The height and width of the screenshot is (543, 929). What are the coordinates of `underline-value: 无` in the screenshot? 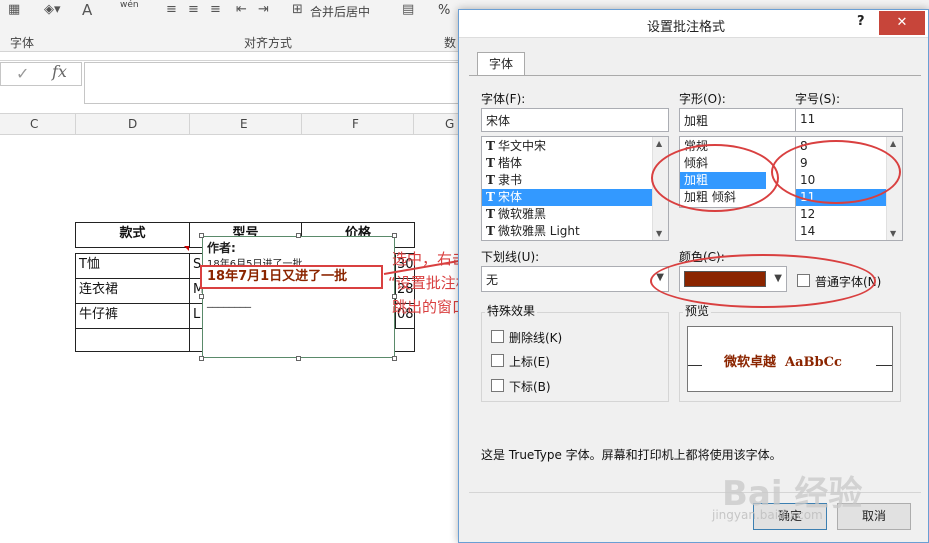 It's located at (492, 280).